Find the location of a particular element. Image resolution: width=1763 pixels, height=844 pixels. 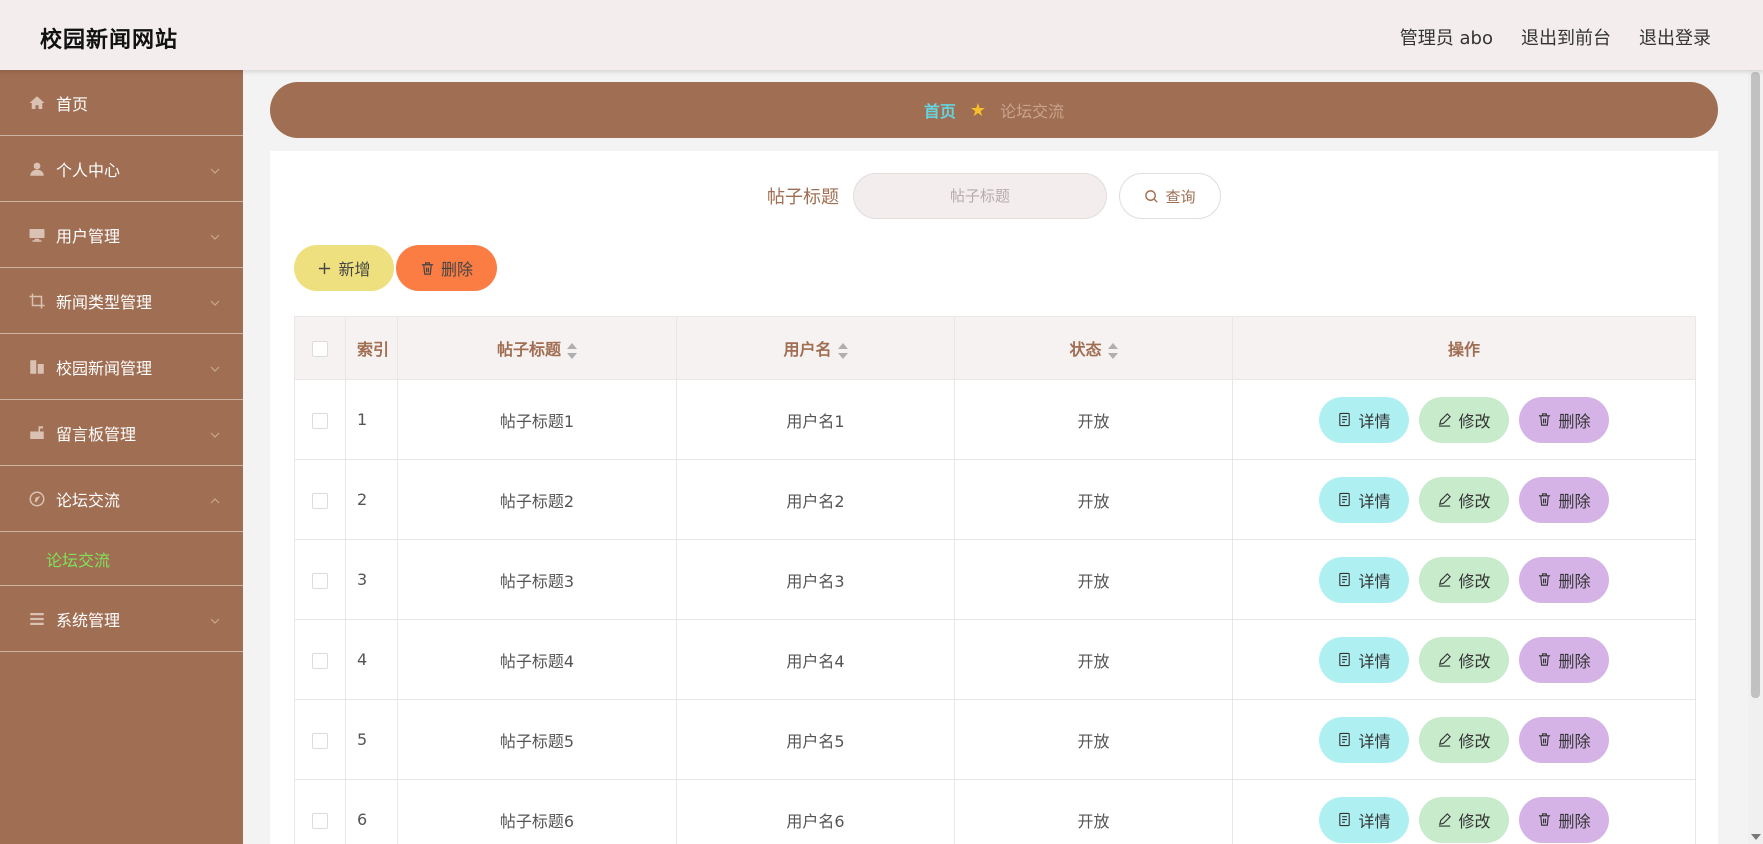

table-header-row: 索引 帖子标题 用户名 状态 操作 is located at coordinates (995, 348).